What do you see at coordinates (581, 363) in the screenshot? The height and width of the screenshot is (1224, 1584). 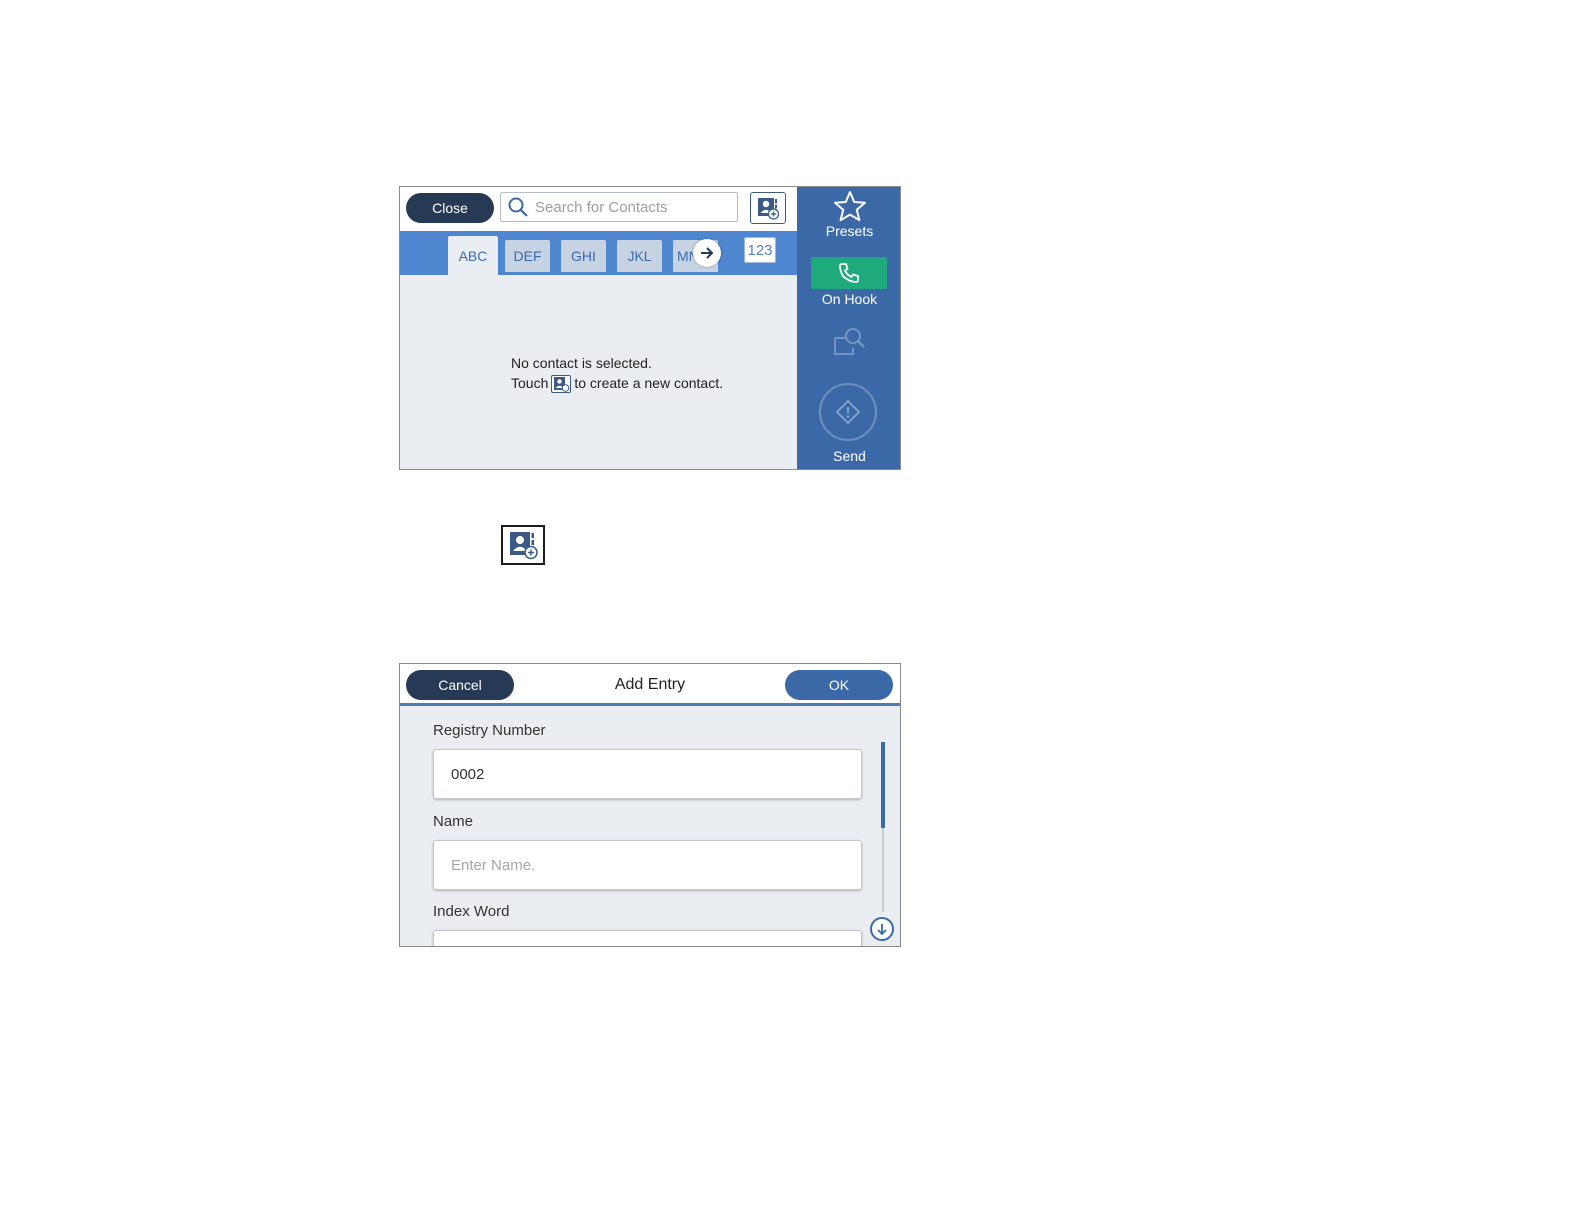 I see `empty-message-line1: No contact is selected.` at bounding box center [581, 363].